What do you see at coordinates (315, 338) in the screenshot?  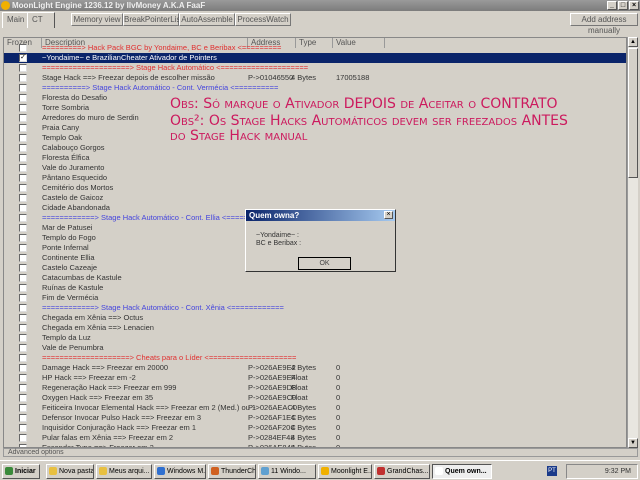 I see `table-row: Templo da Luz` at bounding box center [315, 338].